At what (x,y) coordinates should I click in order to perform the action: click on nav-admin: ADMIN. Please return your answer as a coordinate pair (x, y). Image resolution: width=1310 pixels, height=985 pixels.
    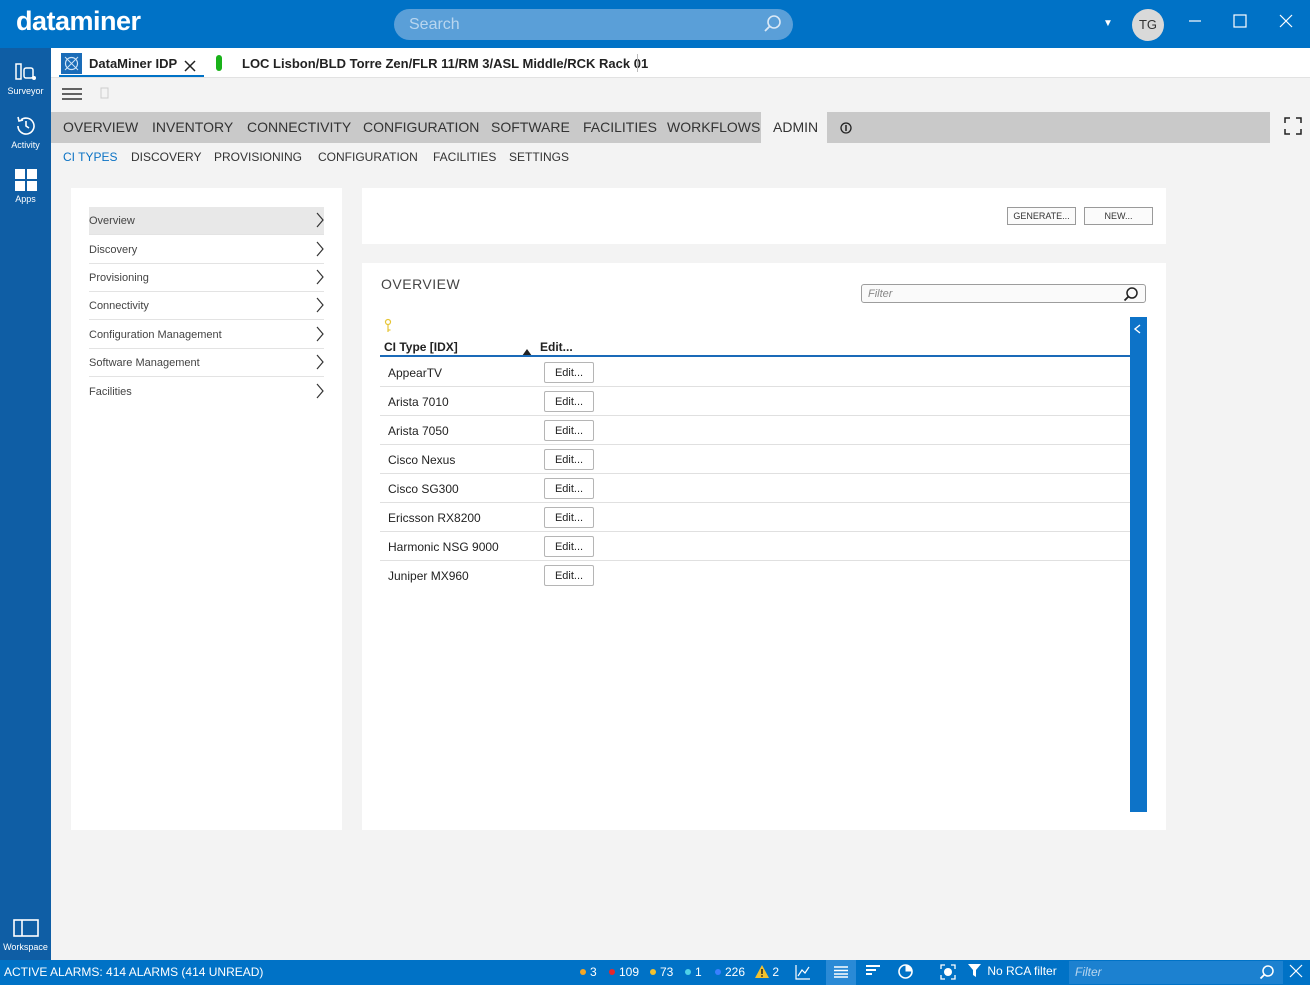
    Looking at the image, I should click on (794, 127).